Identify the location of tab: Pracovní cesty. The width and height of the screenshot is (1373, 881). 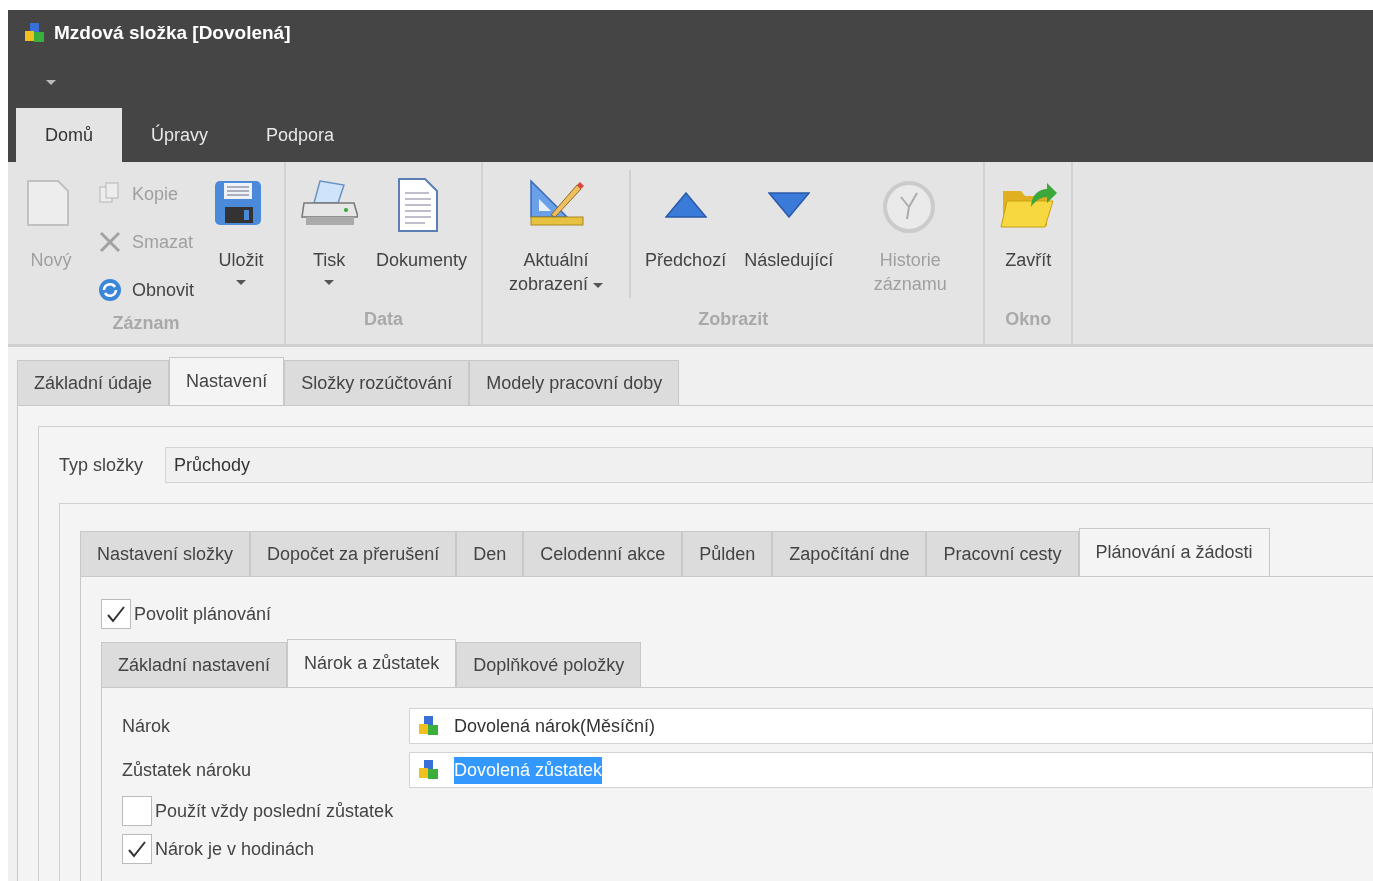
(1002, 553).